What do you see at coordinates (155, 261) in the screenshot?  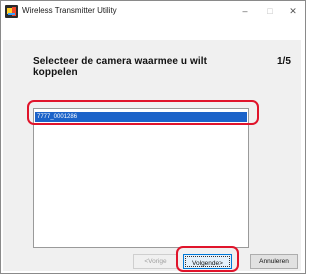 I see `prev-button: <Vorige` at bounding box center [155, 261].